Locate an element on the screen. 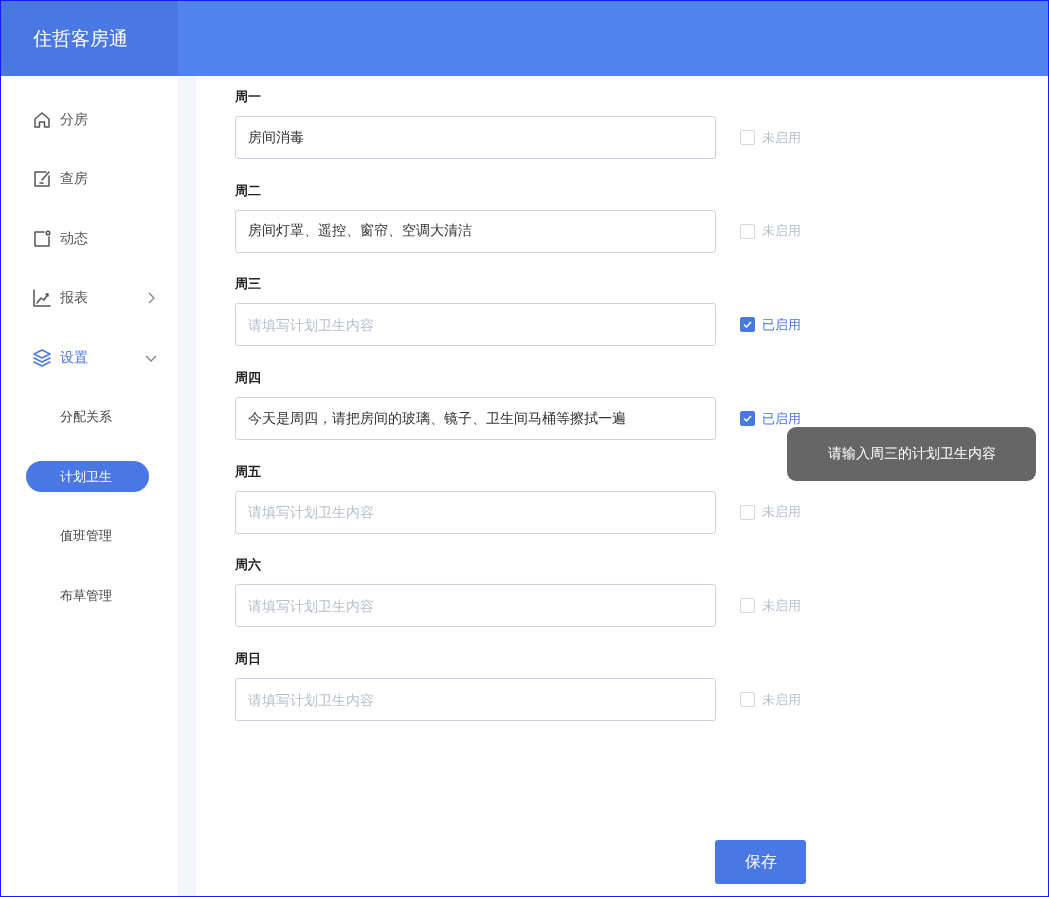  nav-subitem: 计划卫生 is located at coordinates (87, 477).